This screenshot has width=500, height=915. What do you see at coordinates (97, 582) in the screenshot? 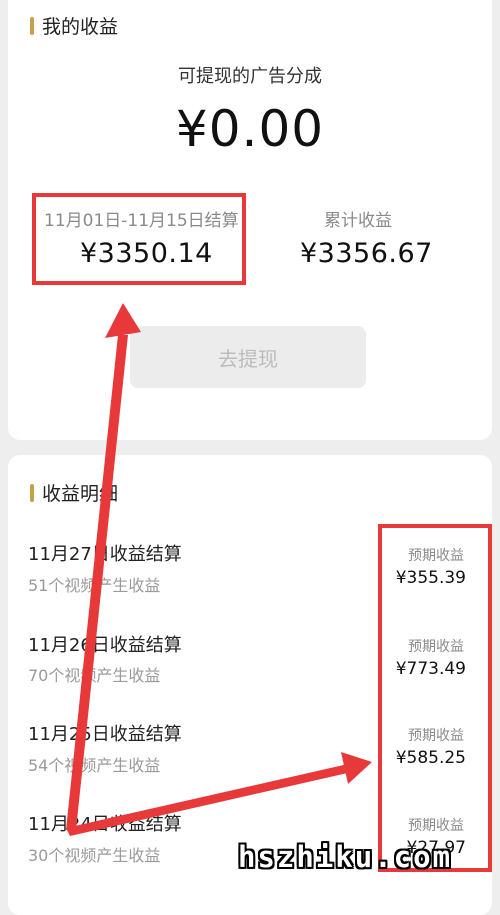
I see `arrow-up-shaft` at bounding box center [97, 582].